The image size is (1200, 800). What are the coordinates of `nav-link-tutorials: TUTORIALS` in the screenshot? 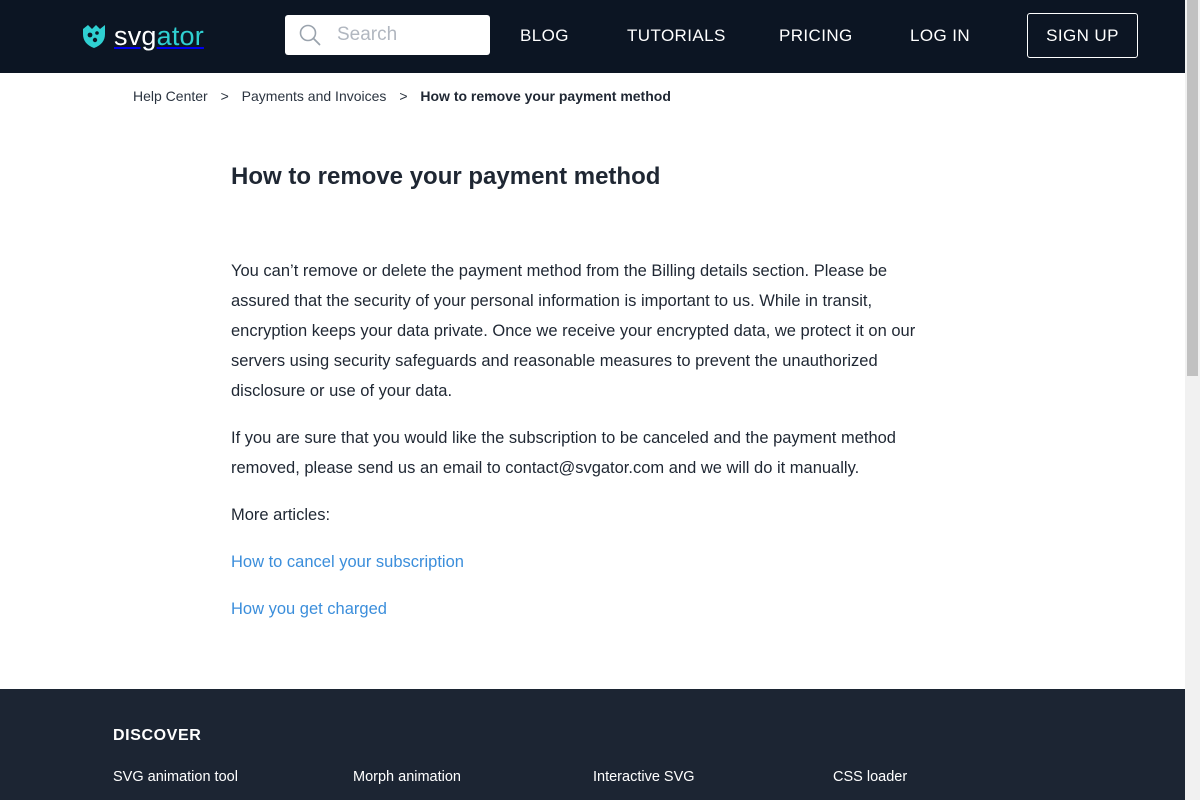 It's located at (676, 36).